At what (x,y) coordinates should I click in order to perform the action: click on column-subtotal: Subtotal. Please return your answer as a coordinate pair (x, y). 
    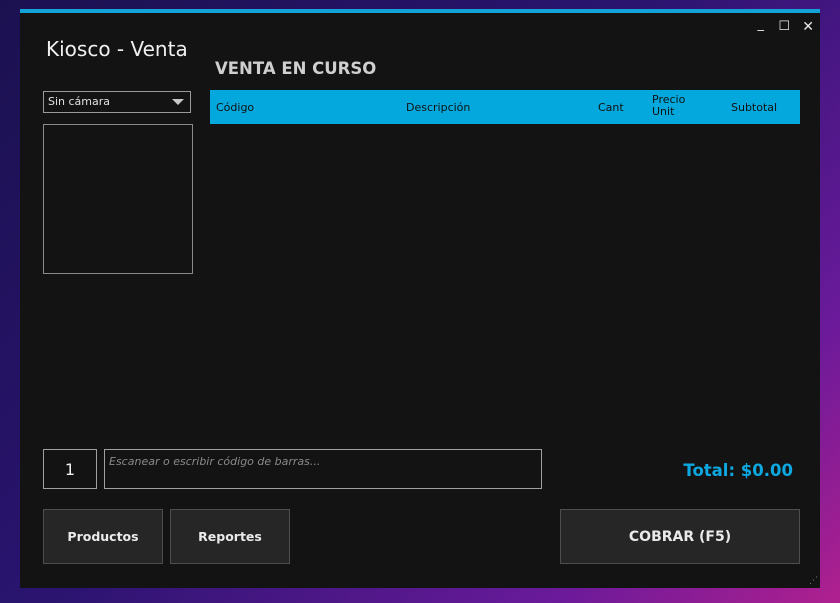
    Looking at the image, I should click on (754, 107).